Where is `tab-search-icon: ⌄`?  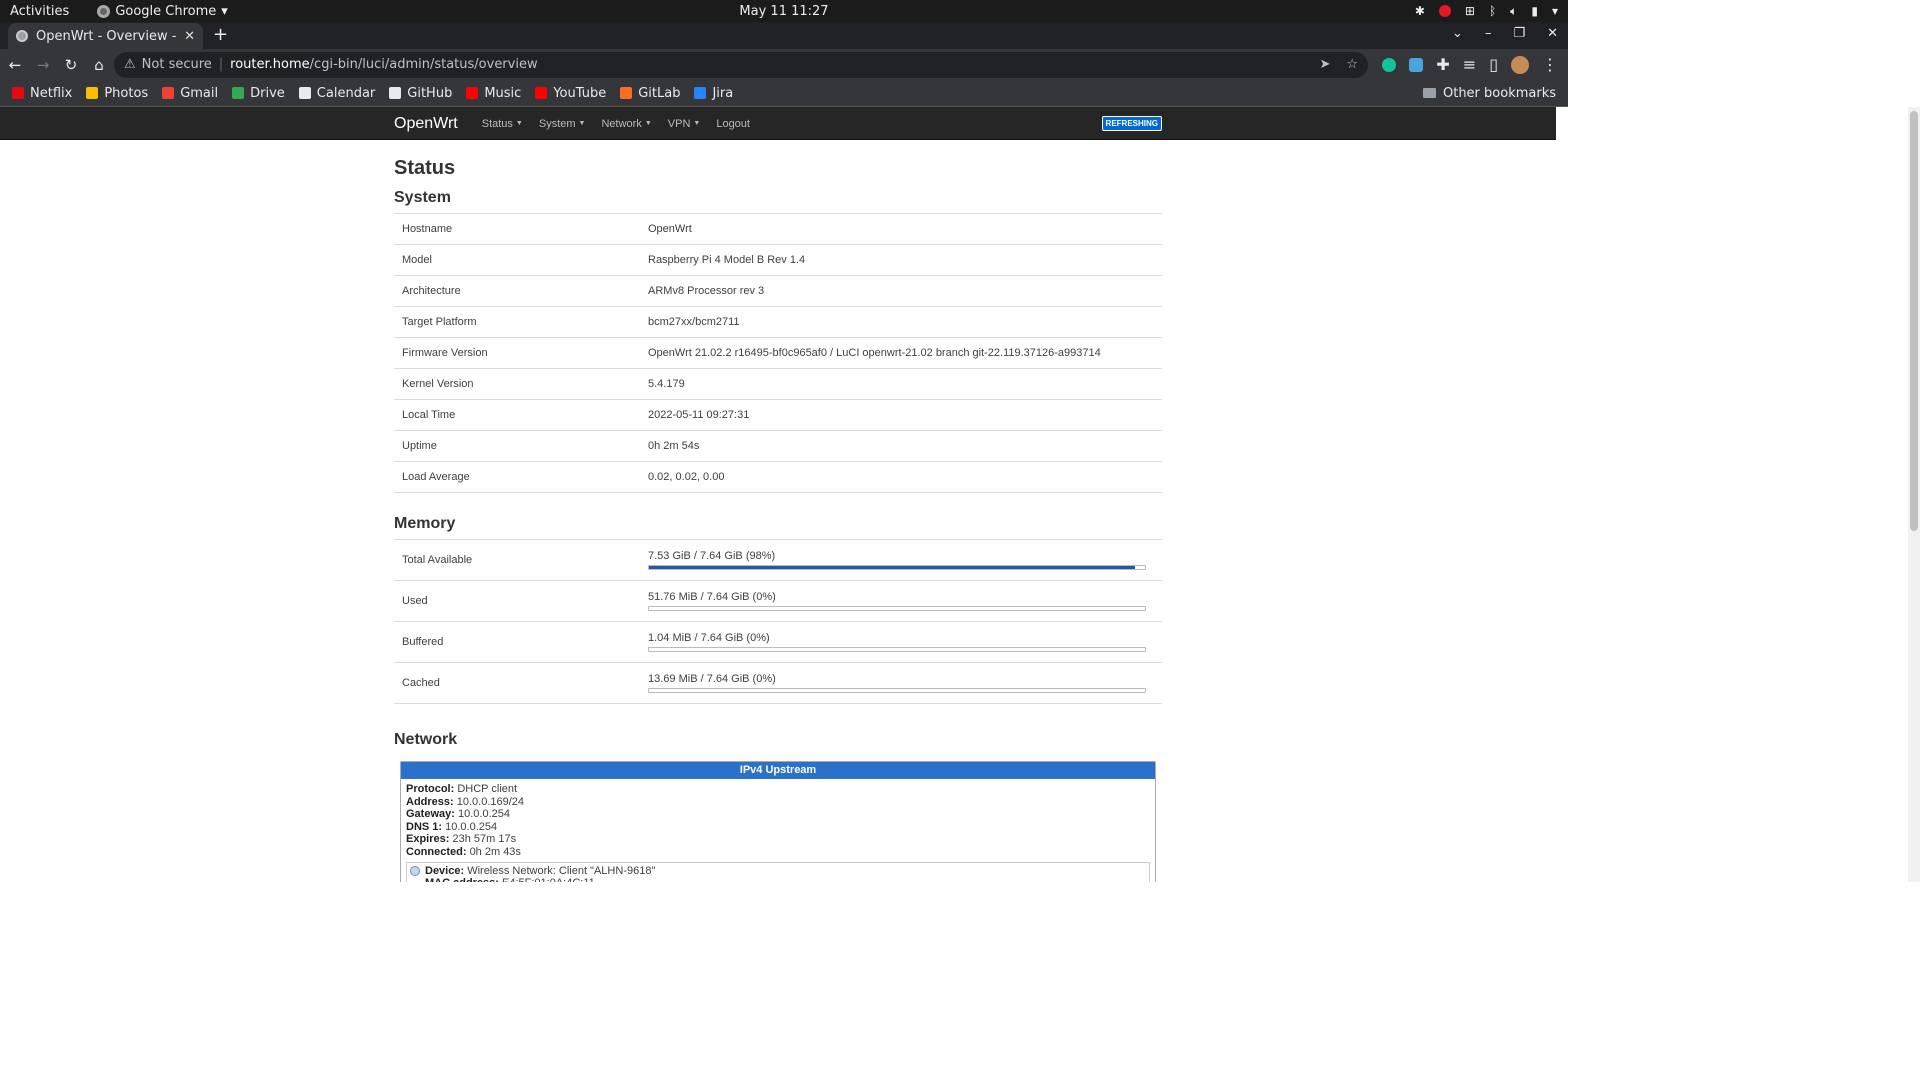 tab-search-icon: ⌄ is located at coordinates (1457, 33).